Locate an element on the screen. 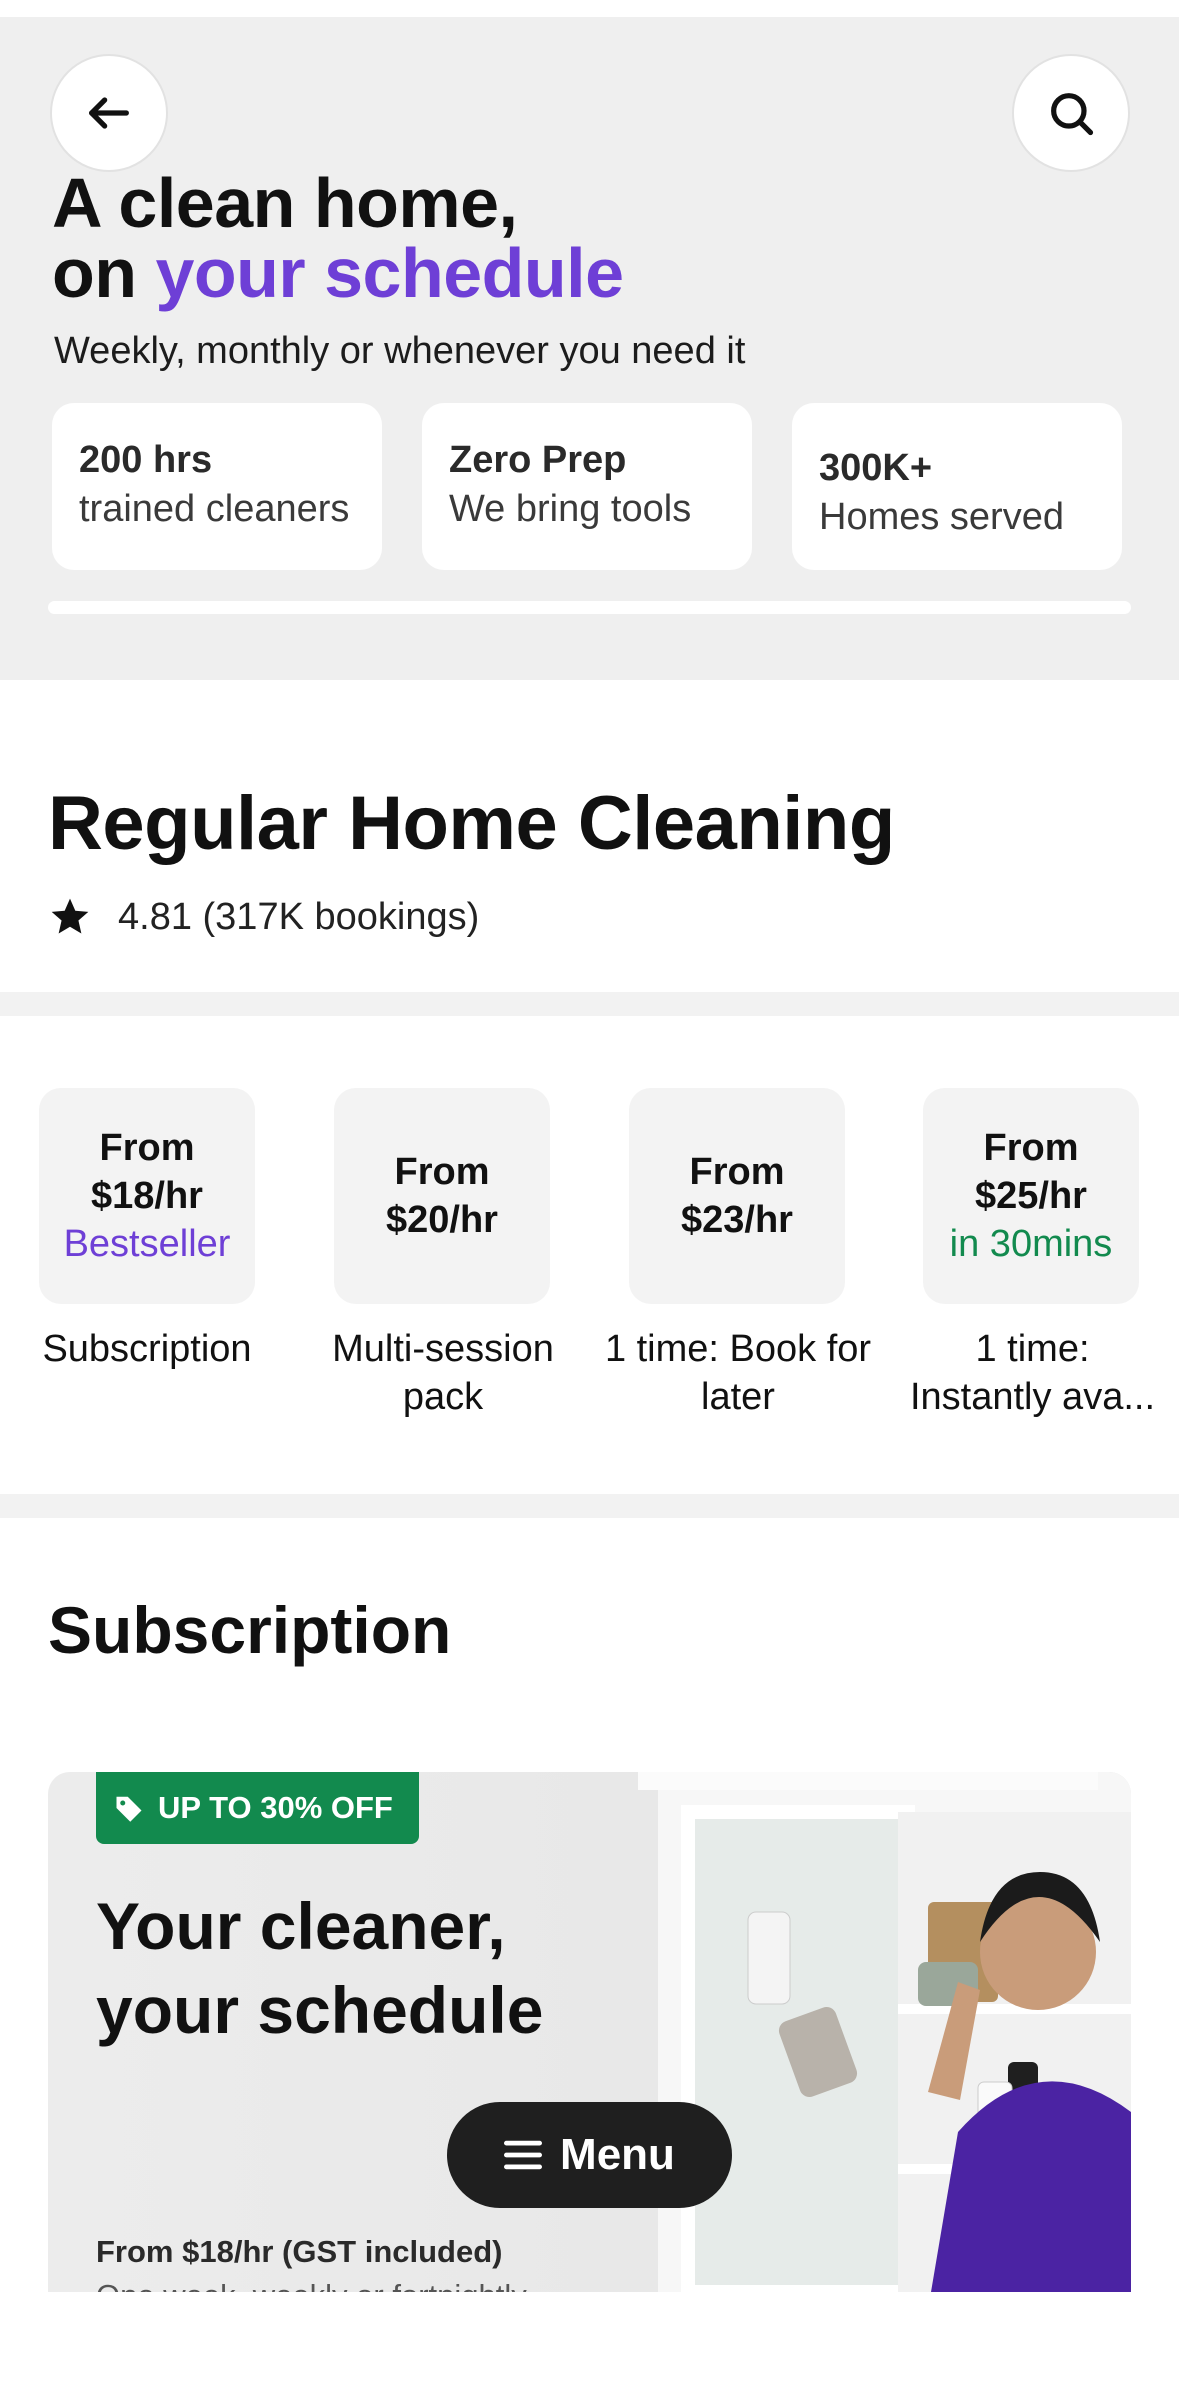  option-card-instant: From $25/hr in 30mins is located at coordinates (1031, 1196).